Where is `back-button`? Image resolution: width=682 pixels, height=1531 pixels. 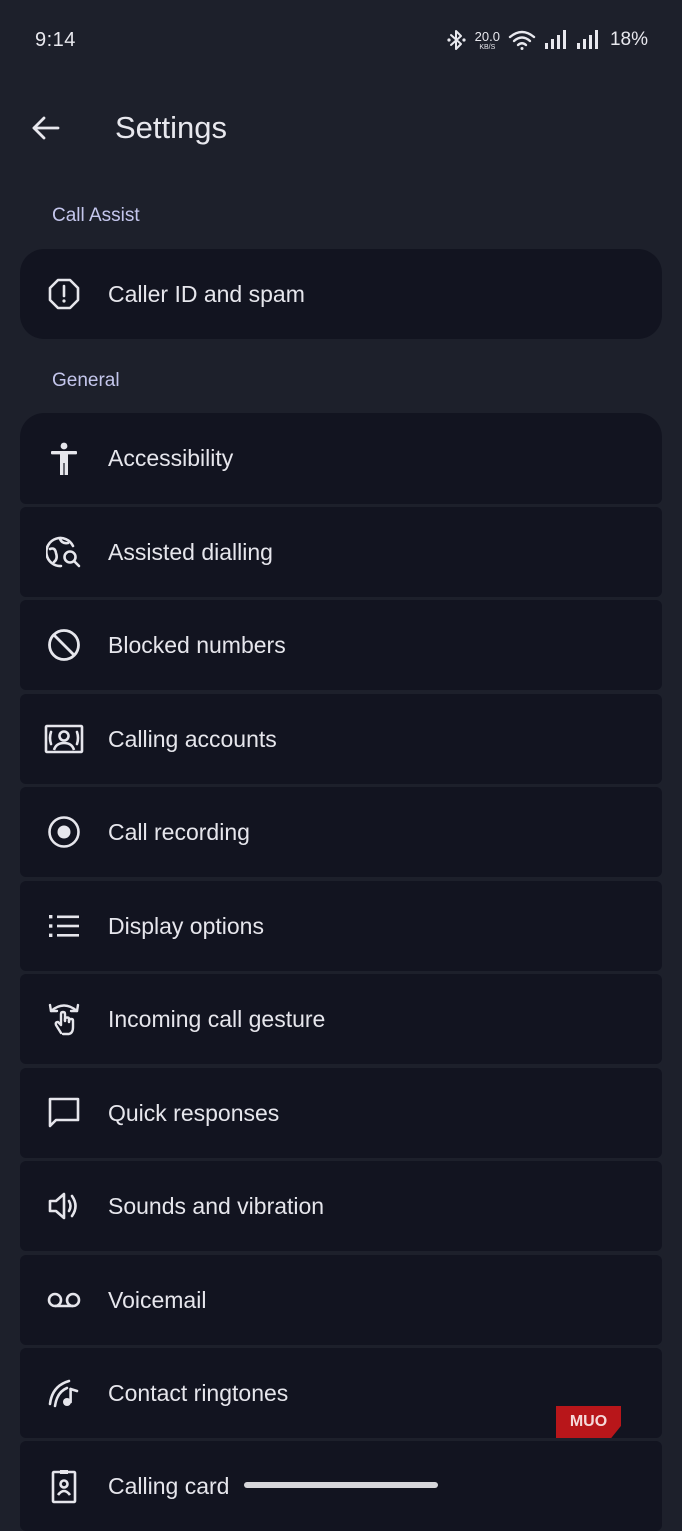
back-button is located at coordinates (46, 128).